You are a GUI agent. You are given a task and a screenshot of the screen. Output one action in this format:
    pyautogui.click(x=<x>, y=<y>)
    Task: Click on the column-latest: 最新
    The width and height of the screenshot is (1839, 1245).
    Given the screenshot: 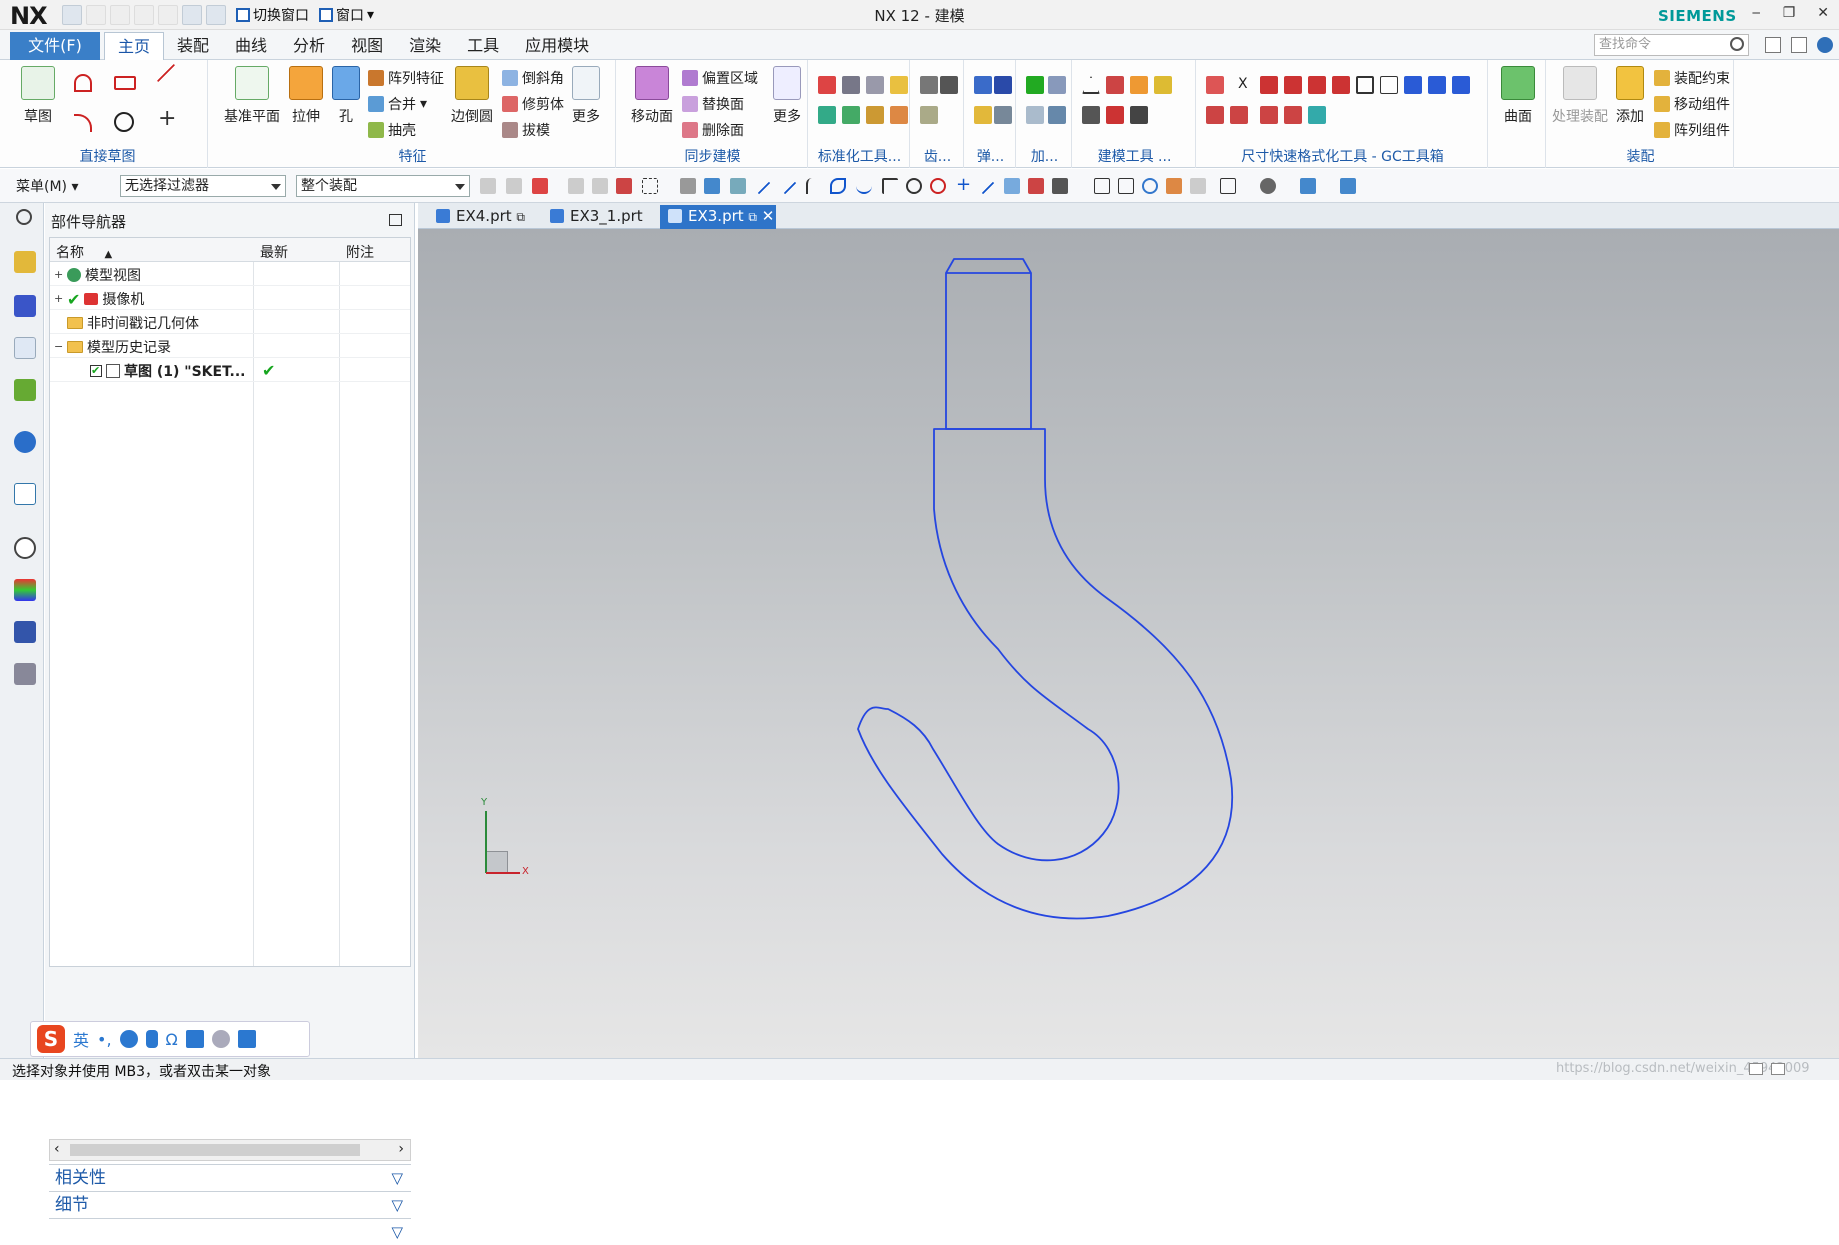 What is the action you would take?
    pyautogui.click(x=274, y=252)
    